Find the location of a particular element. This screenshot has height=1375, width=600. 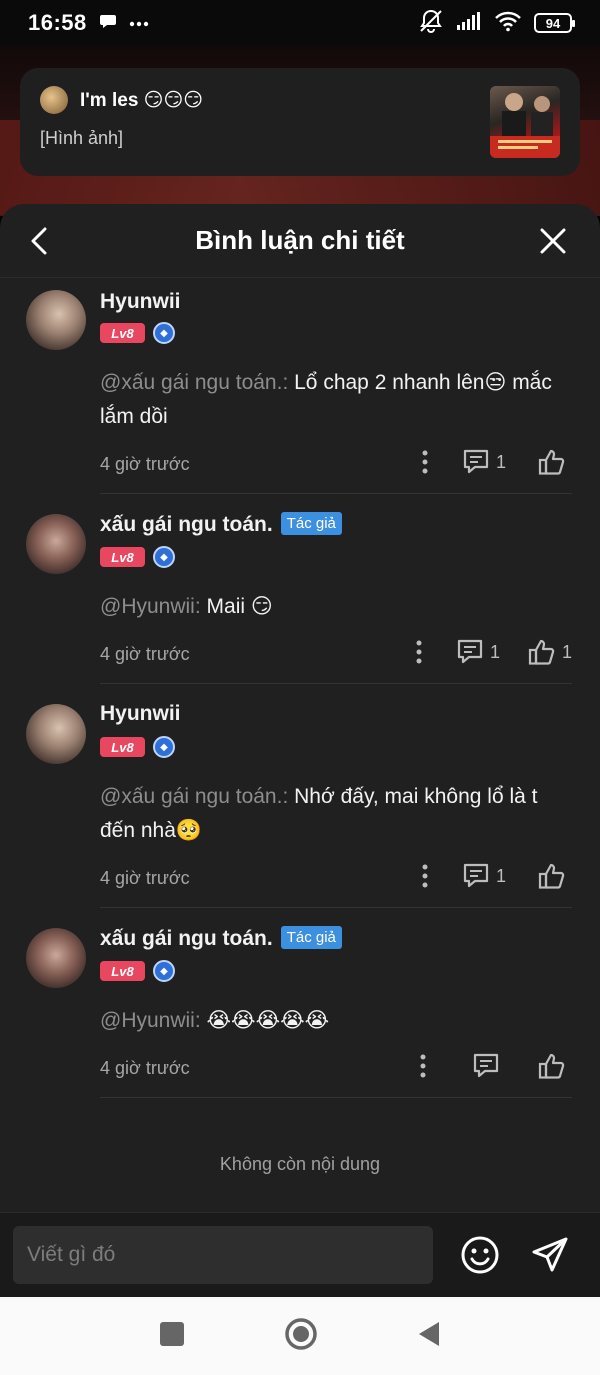

emoji-button is located at coordinates (480, 1257).